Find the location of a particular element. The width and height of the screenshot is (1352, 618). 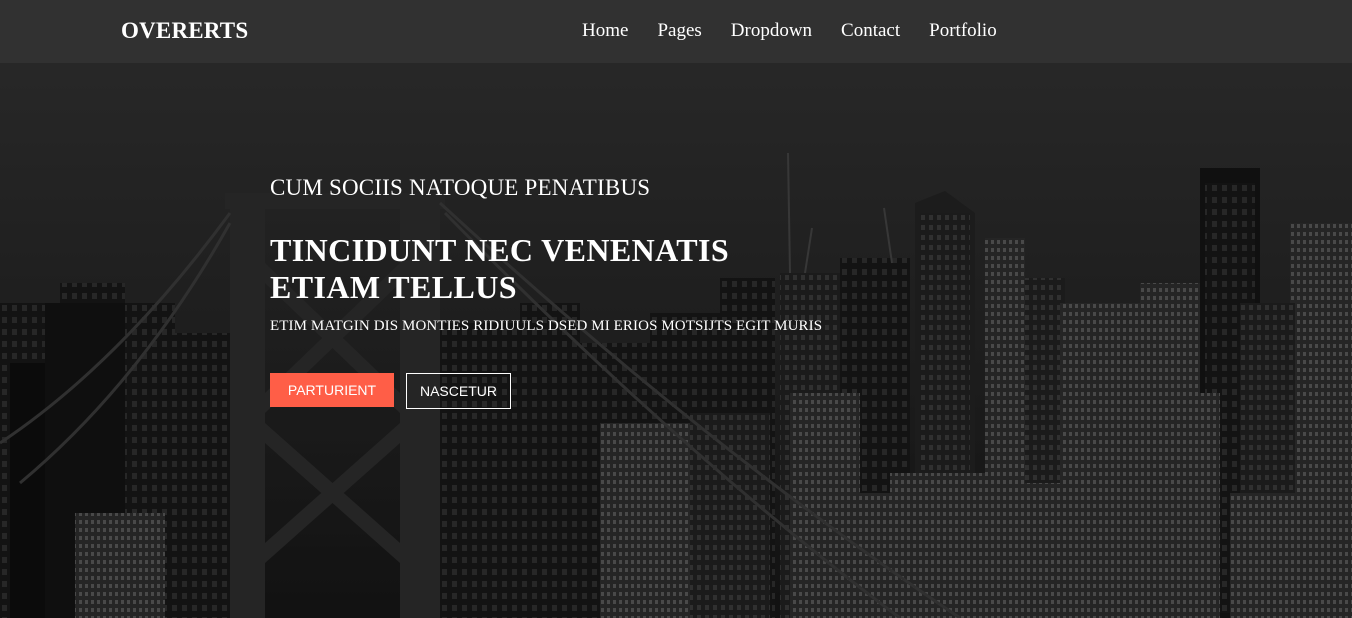

hero-title-line1: TINCIDUNT NEC VENENATIS is located at coordinates (500, 250).